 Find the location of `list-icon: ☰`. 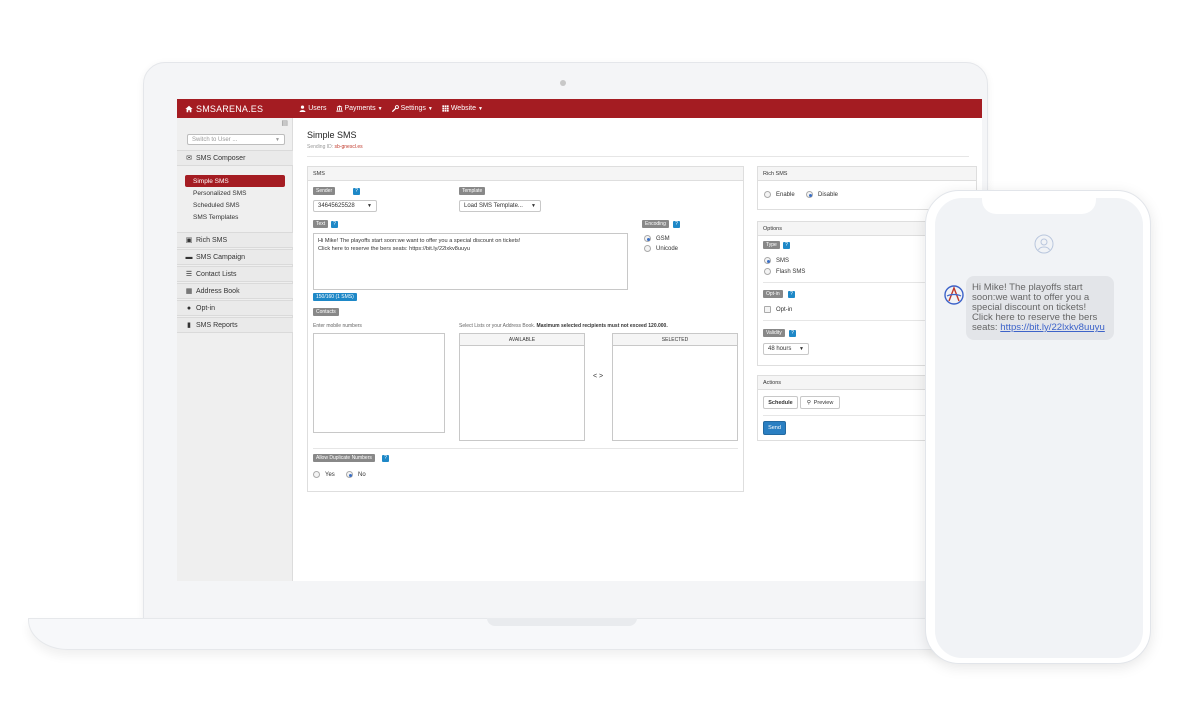

list-icon: ☰ is located at coordinates (189, 274).